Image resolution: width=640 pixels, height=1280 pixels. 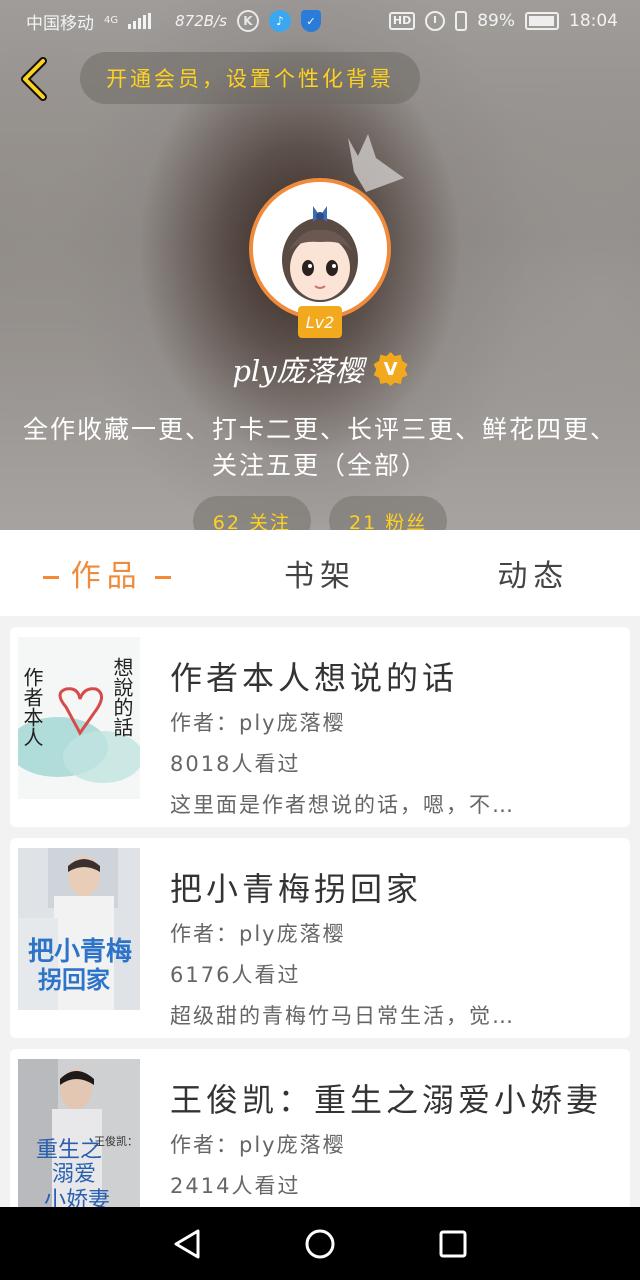 I want to click on svg-text: 溺爱, so click(x=74, y=1174).